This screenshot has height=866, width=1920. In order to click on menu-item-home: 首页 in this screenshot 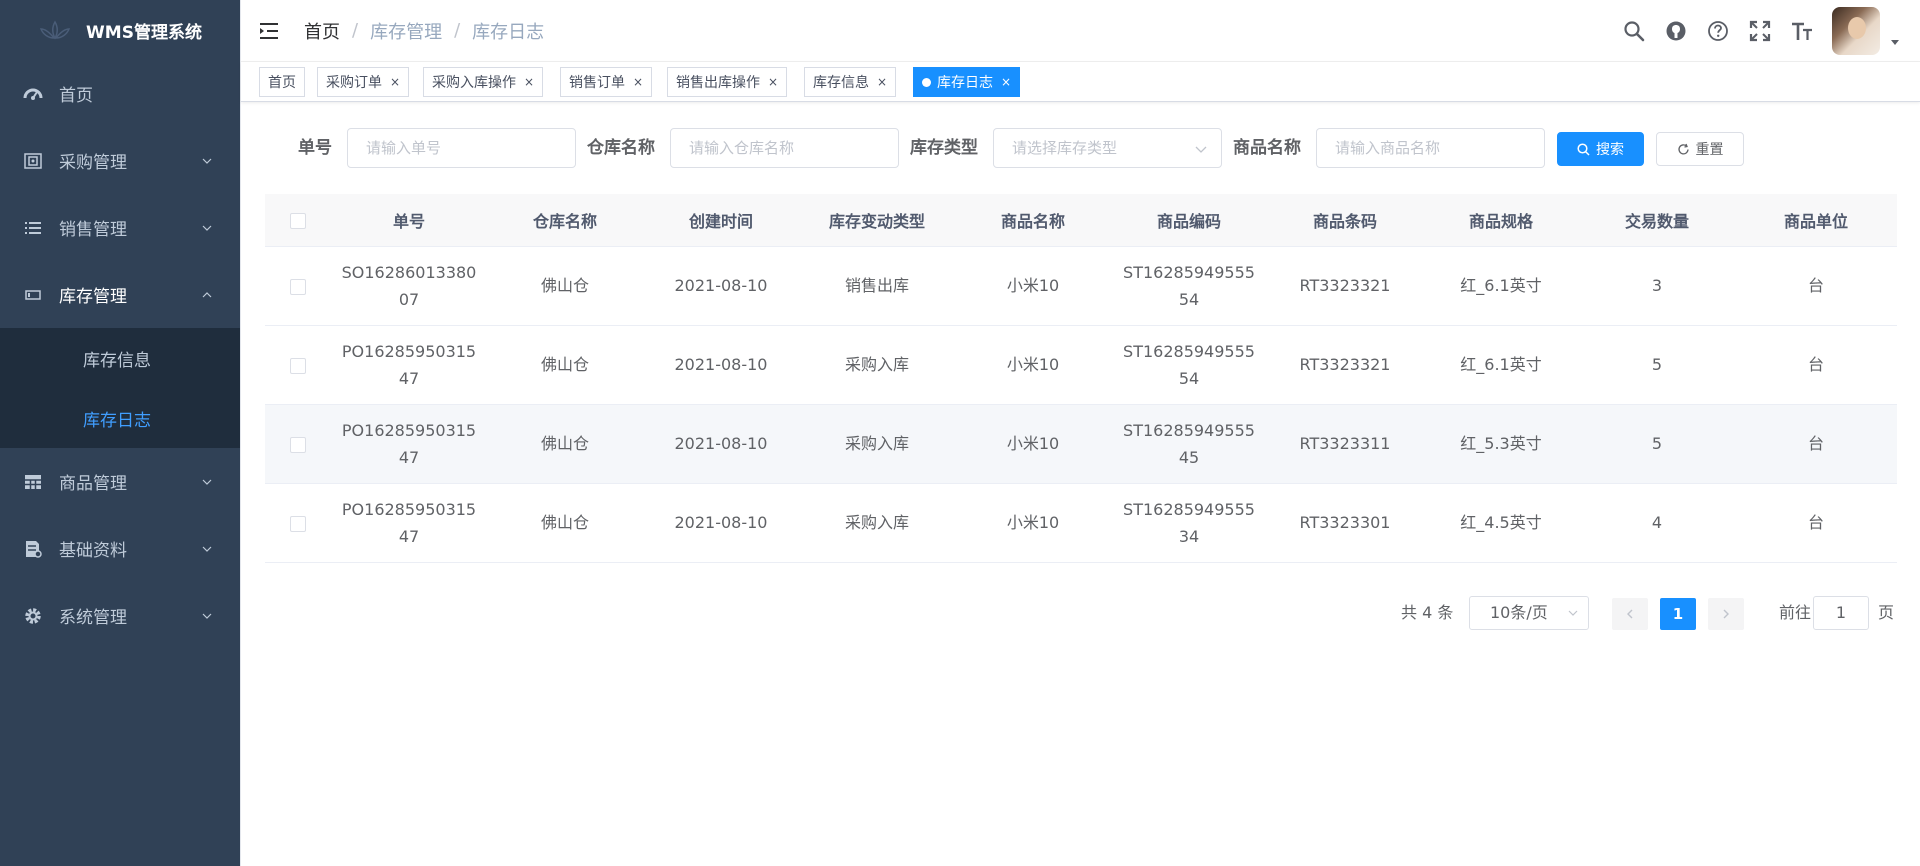, I will do `click(120, 93)`.